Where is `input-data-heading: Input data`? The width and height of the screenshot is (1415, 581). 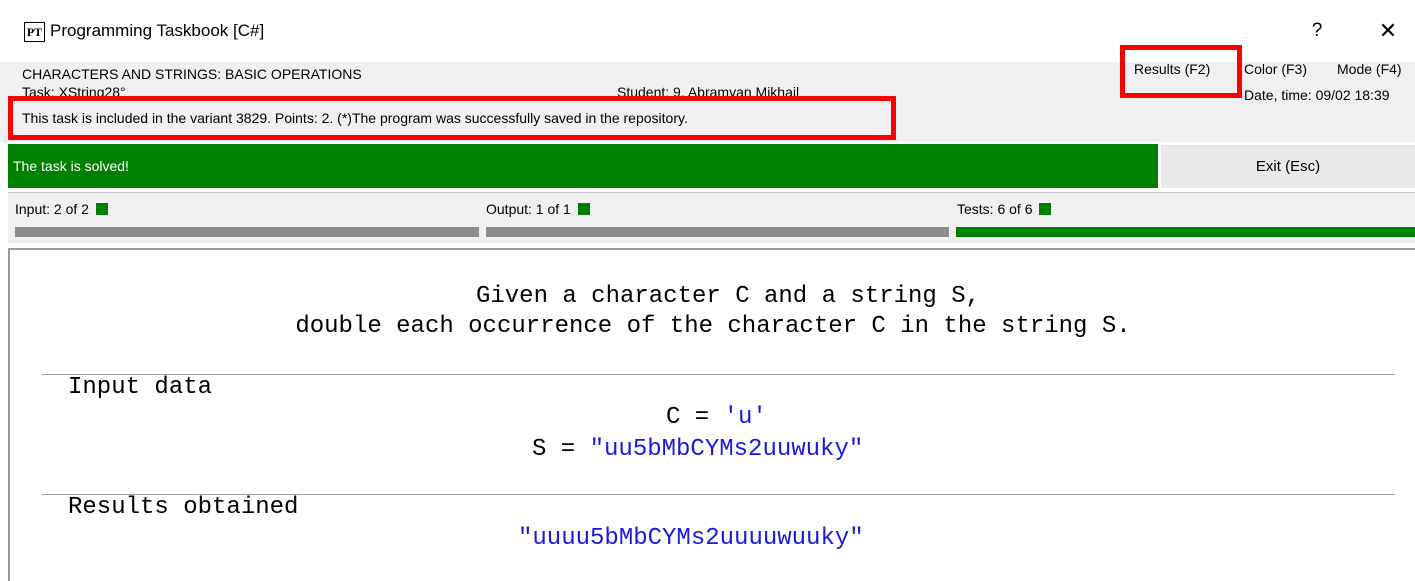
input-data-heading: Input data is located at coordinates (140, 387).